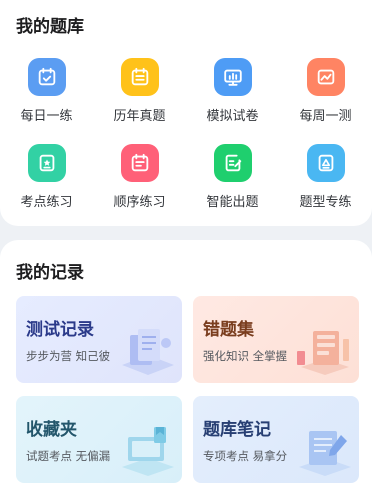 The width and height of the screenshot is (372, 493). What do you see at coordinates (245, 356) in the screenshot?
I see `wrong-questions-subtitle: 强化知识 全掌握` at bounding box center [245, 356].